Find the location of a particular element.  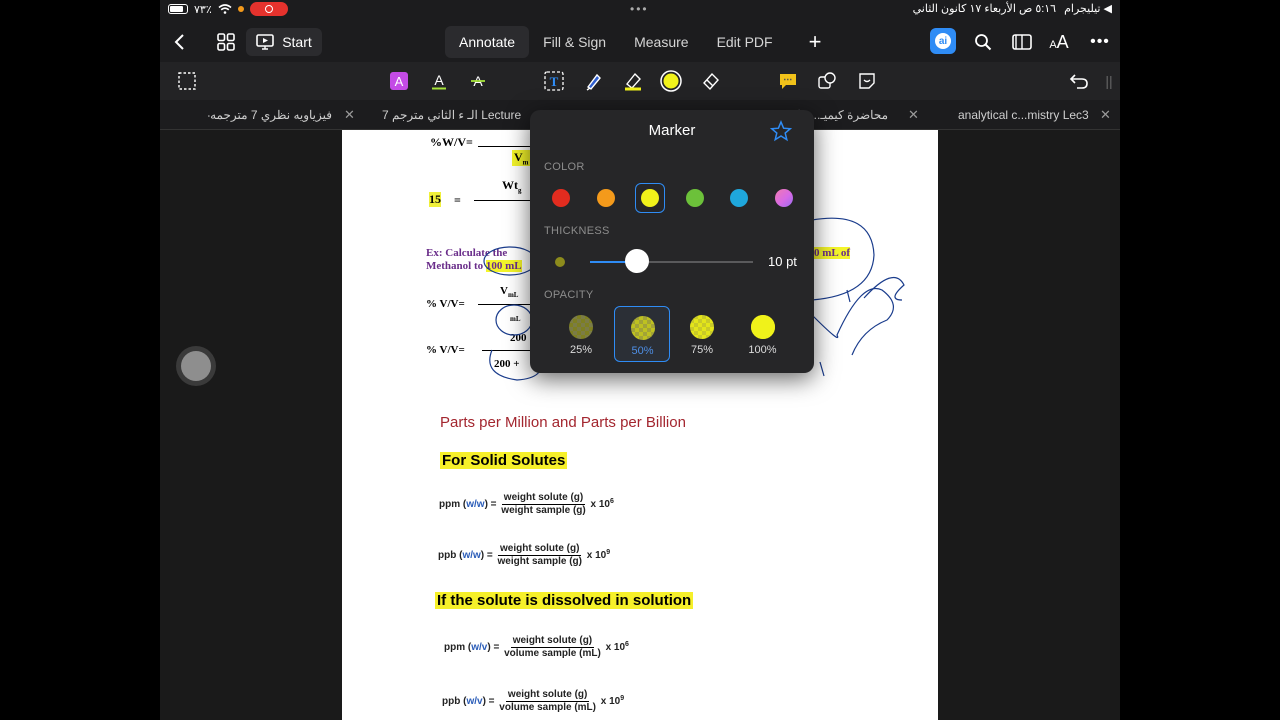

start-presentation-button: Start is located at coordinates (284, 42).